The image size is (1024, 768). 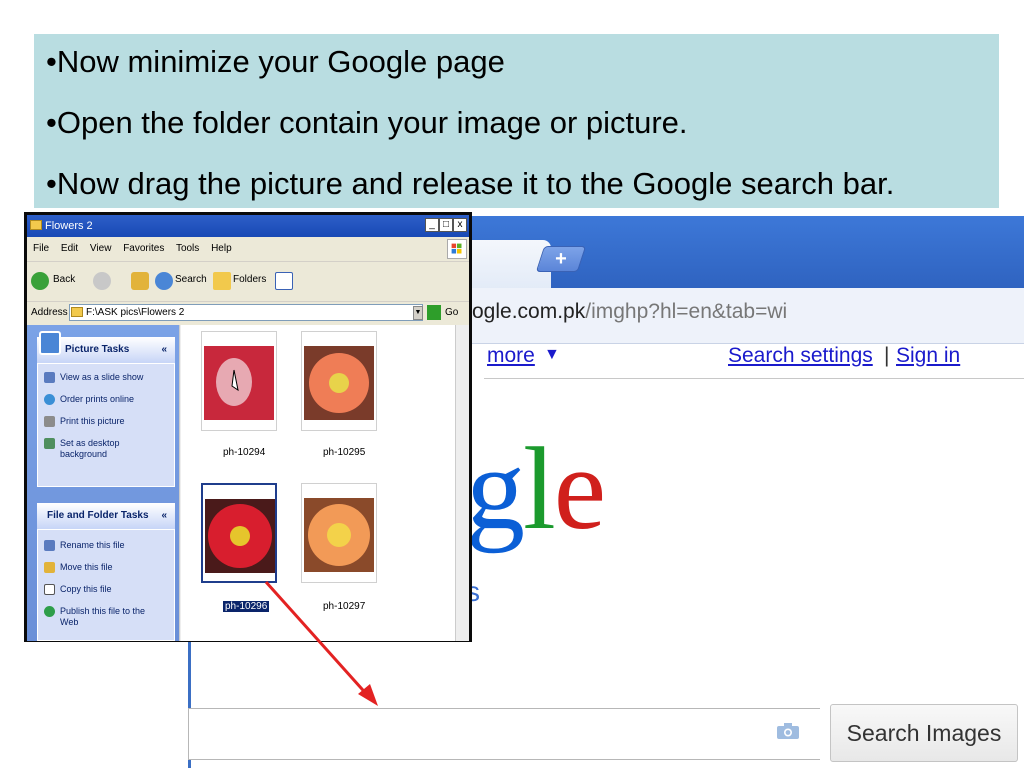 I want to click on drag-arrow-line, so click(x=318, y=640).